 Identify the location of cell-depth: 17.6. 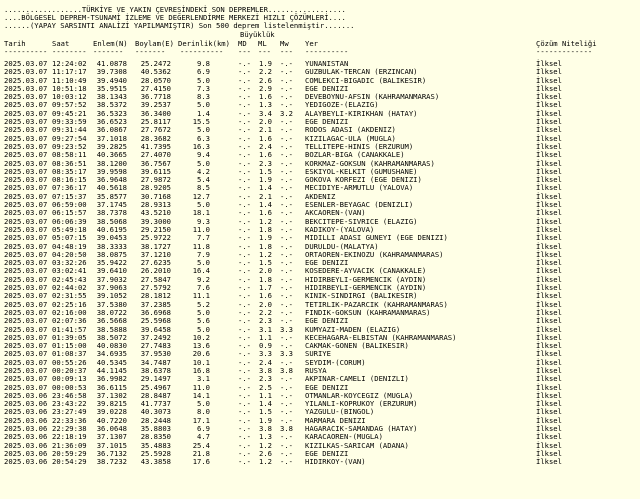
(201, 462).